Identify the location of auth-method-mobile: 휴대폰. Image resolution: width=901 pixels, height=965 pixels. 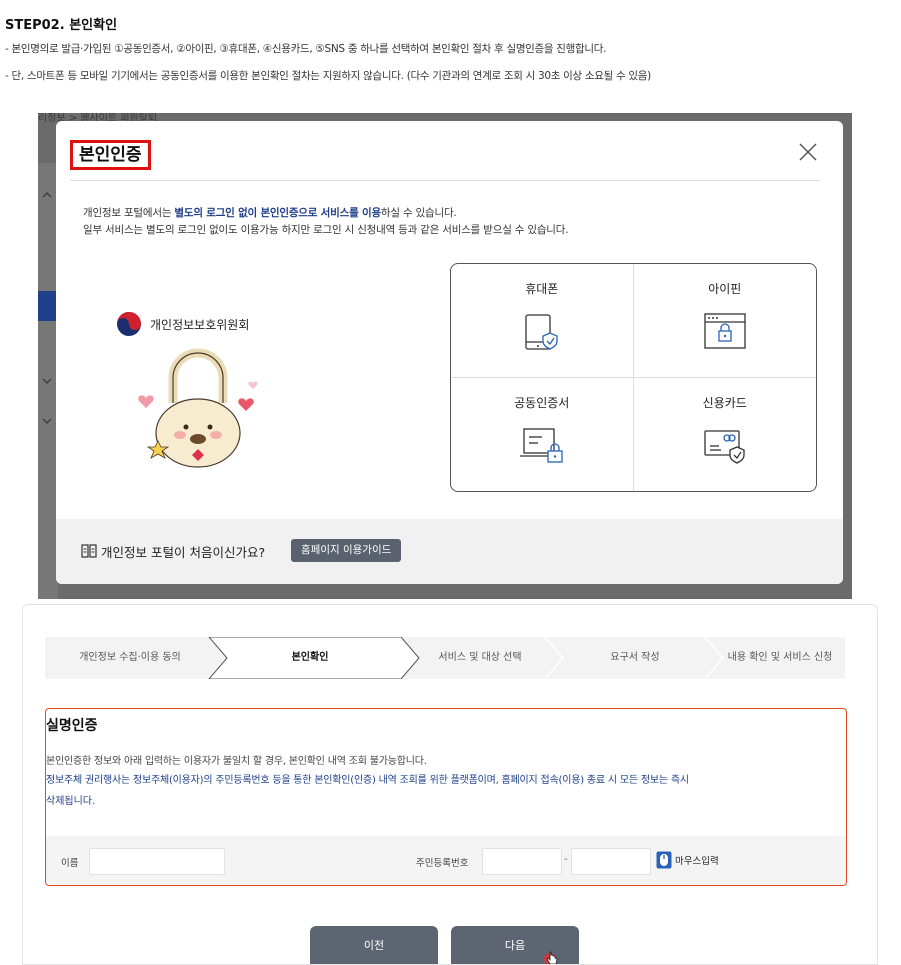
(542, 321).